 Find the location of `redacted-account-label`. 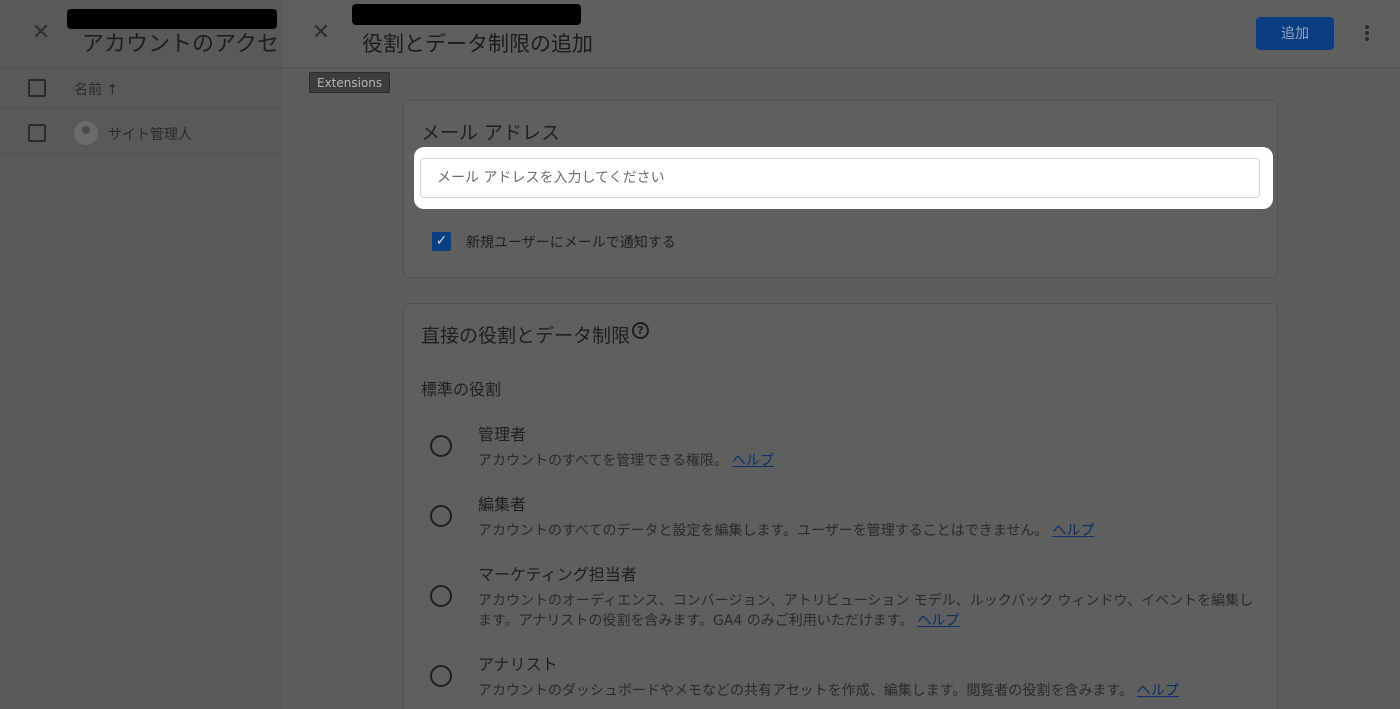

redacted-account-label is located at coordinates (466, 14).